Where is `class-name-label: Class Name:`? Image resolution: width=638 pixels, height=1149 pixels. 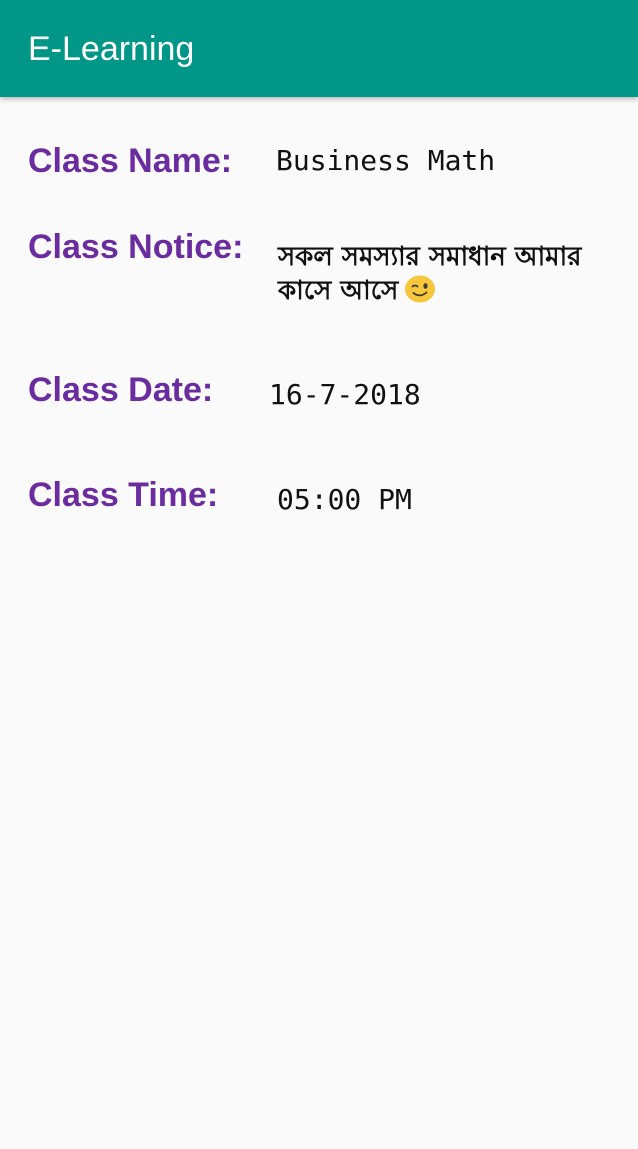
class-name-label: Class Name: is located at coordinates (130, 161).